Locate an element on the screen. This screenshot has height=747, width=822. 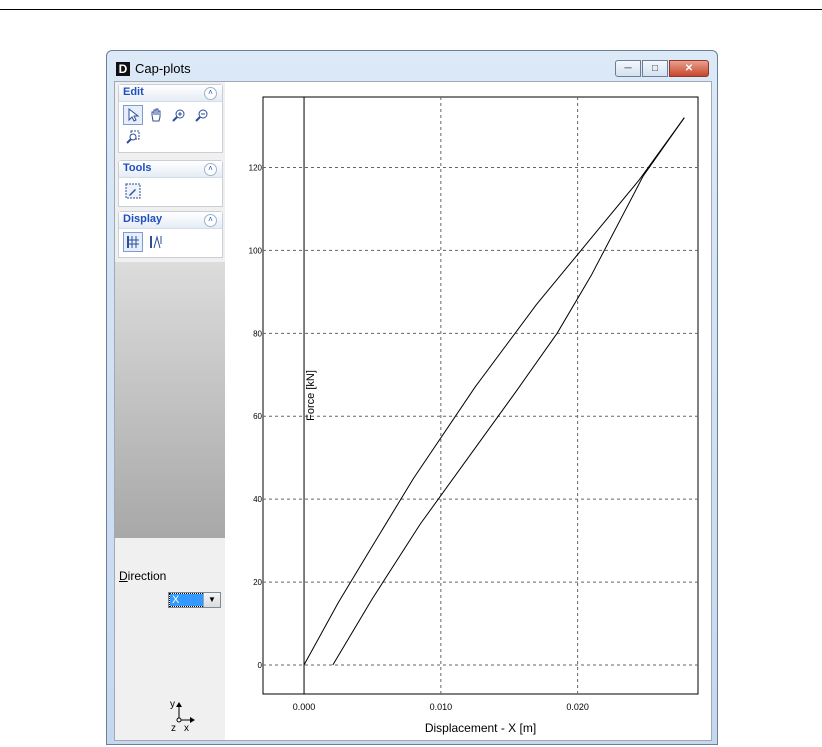
tools-group: Tools ˄ is located at coordinates (170, 183).